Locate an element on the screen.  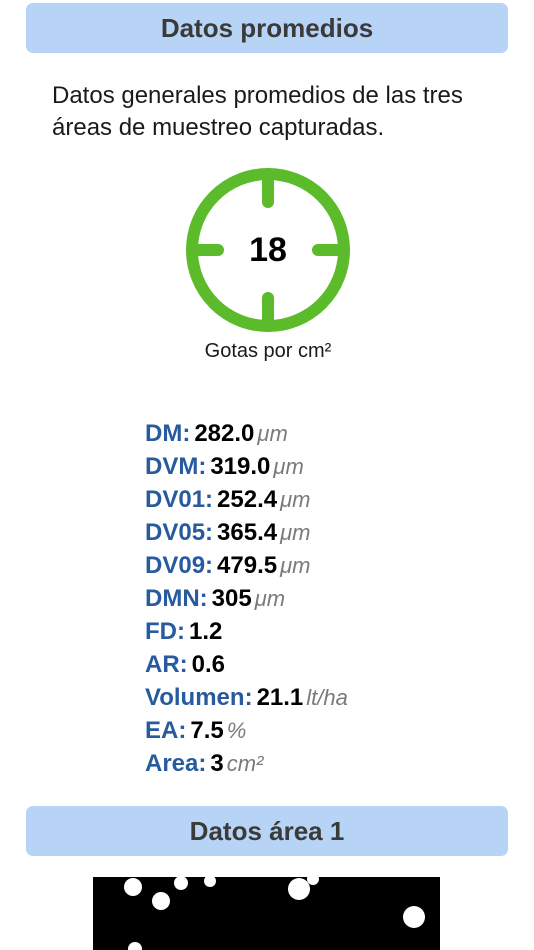
stat-label: DM: is located at coordinates (168, 433).